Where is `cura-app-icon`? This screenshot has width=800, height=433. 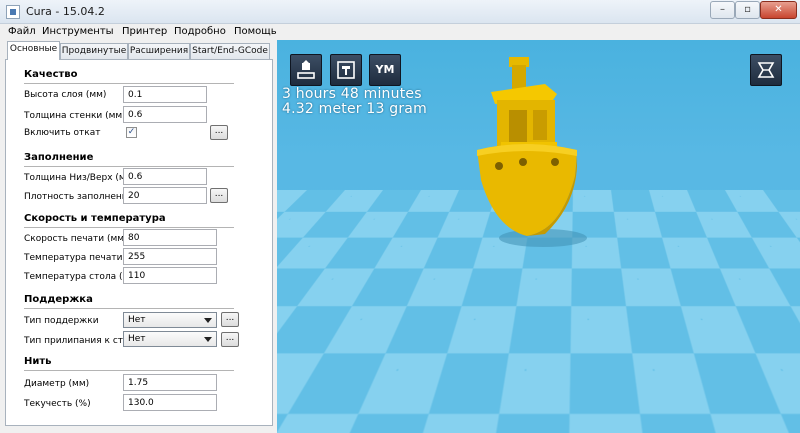
cura-app-icon is located at coordinates (13, 12).